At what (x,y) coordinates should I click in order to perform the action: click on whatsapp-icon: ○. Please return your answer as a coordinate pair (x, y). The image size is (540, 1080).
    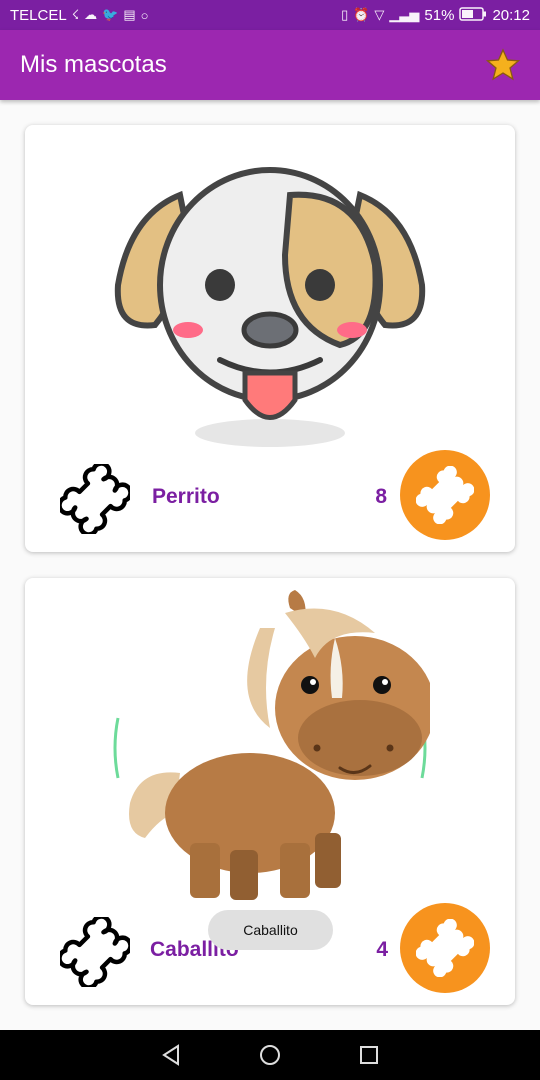
    Looking at the image, I should click on (144, 15).